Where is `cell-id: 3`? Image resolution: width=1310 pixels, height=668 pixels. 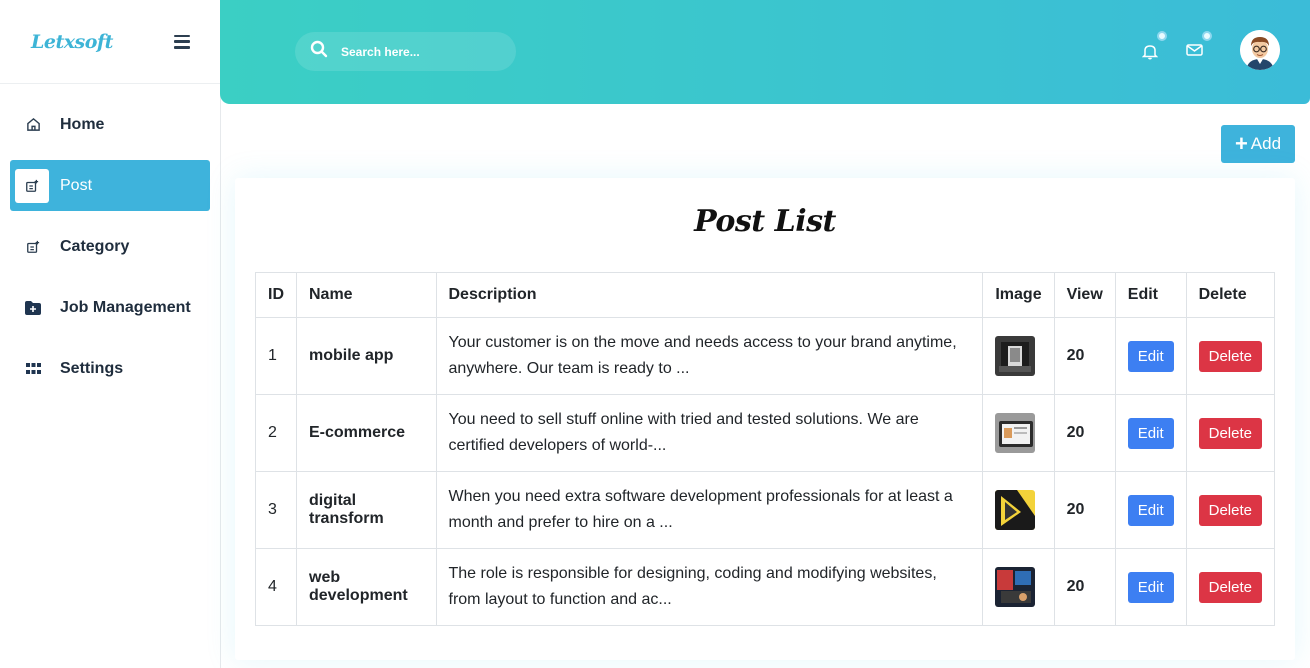 cell-id: 3 is located at coordinates (276, 510).